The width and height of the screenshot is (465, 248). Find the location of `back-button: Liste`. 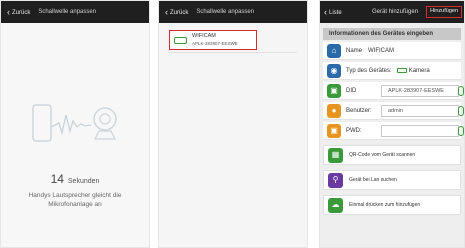

back-button: Liste is located at coordinates (333, 12).